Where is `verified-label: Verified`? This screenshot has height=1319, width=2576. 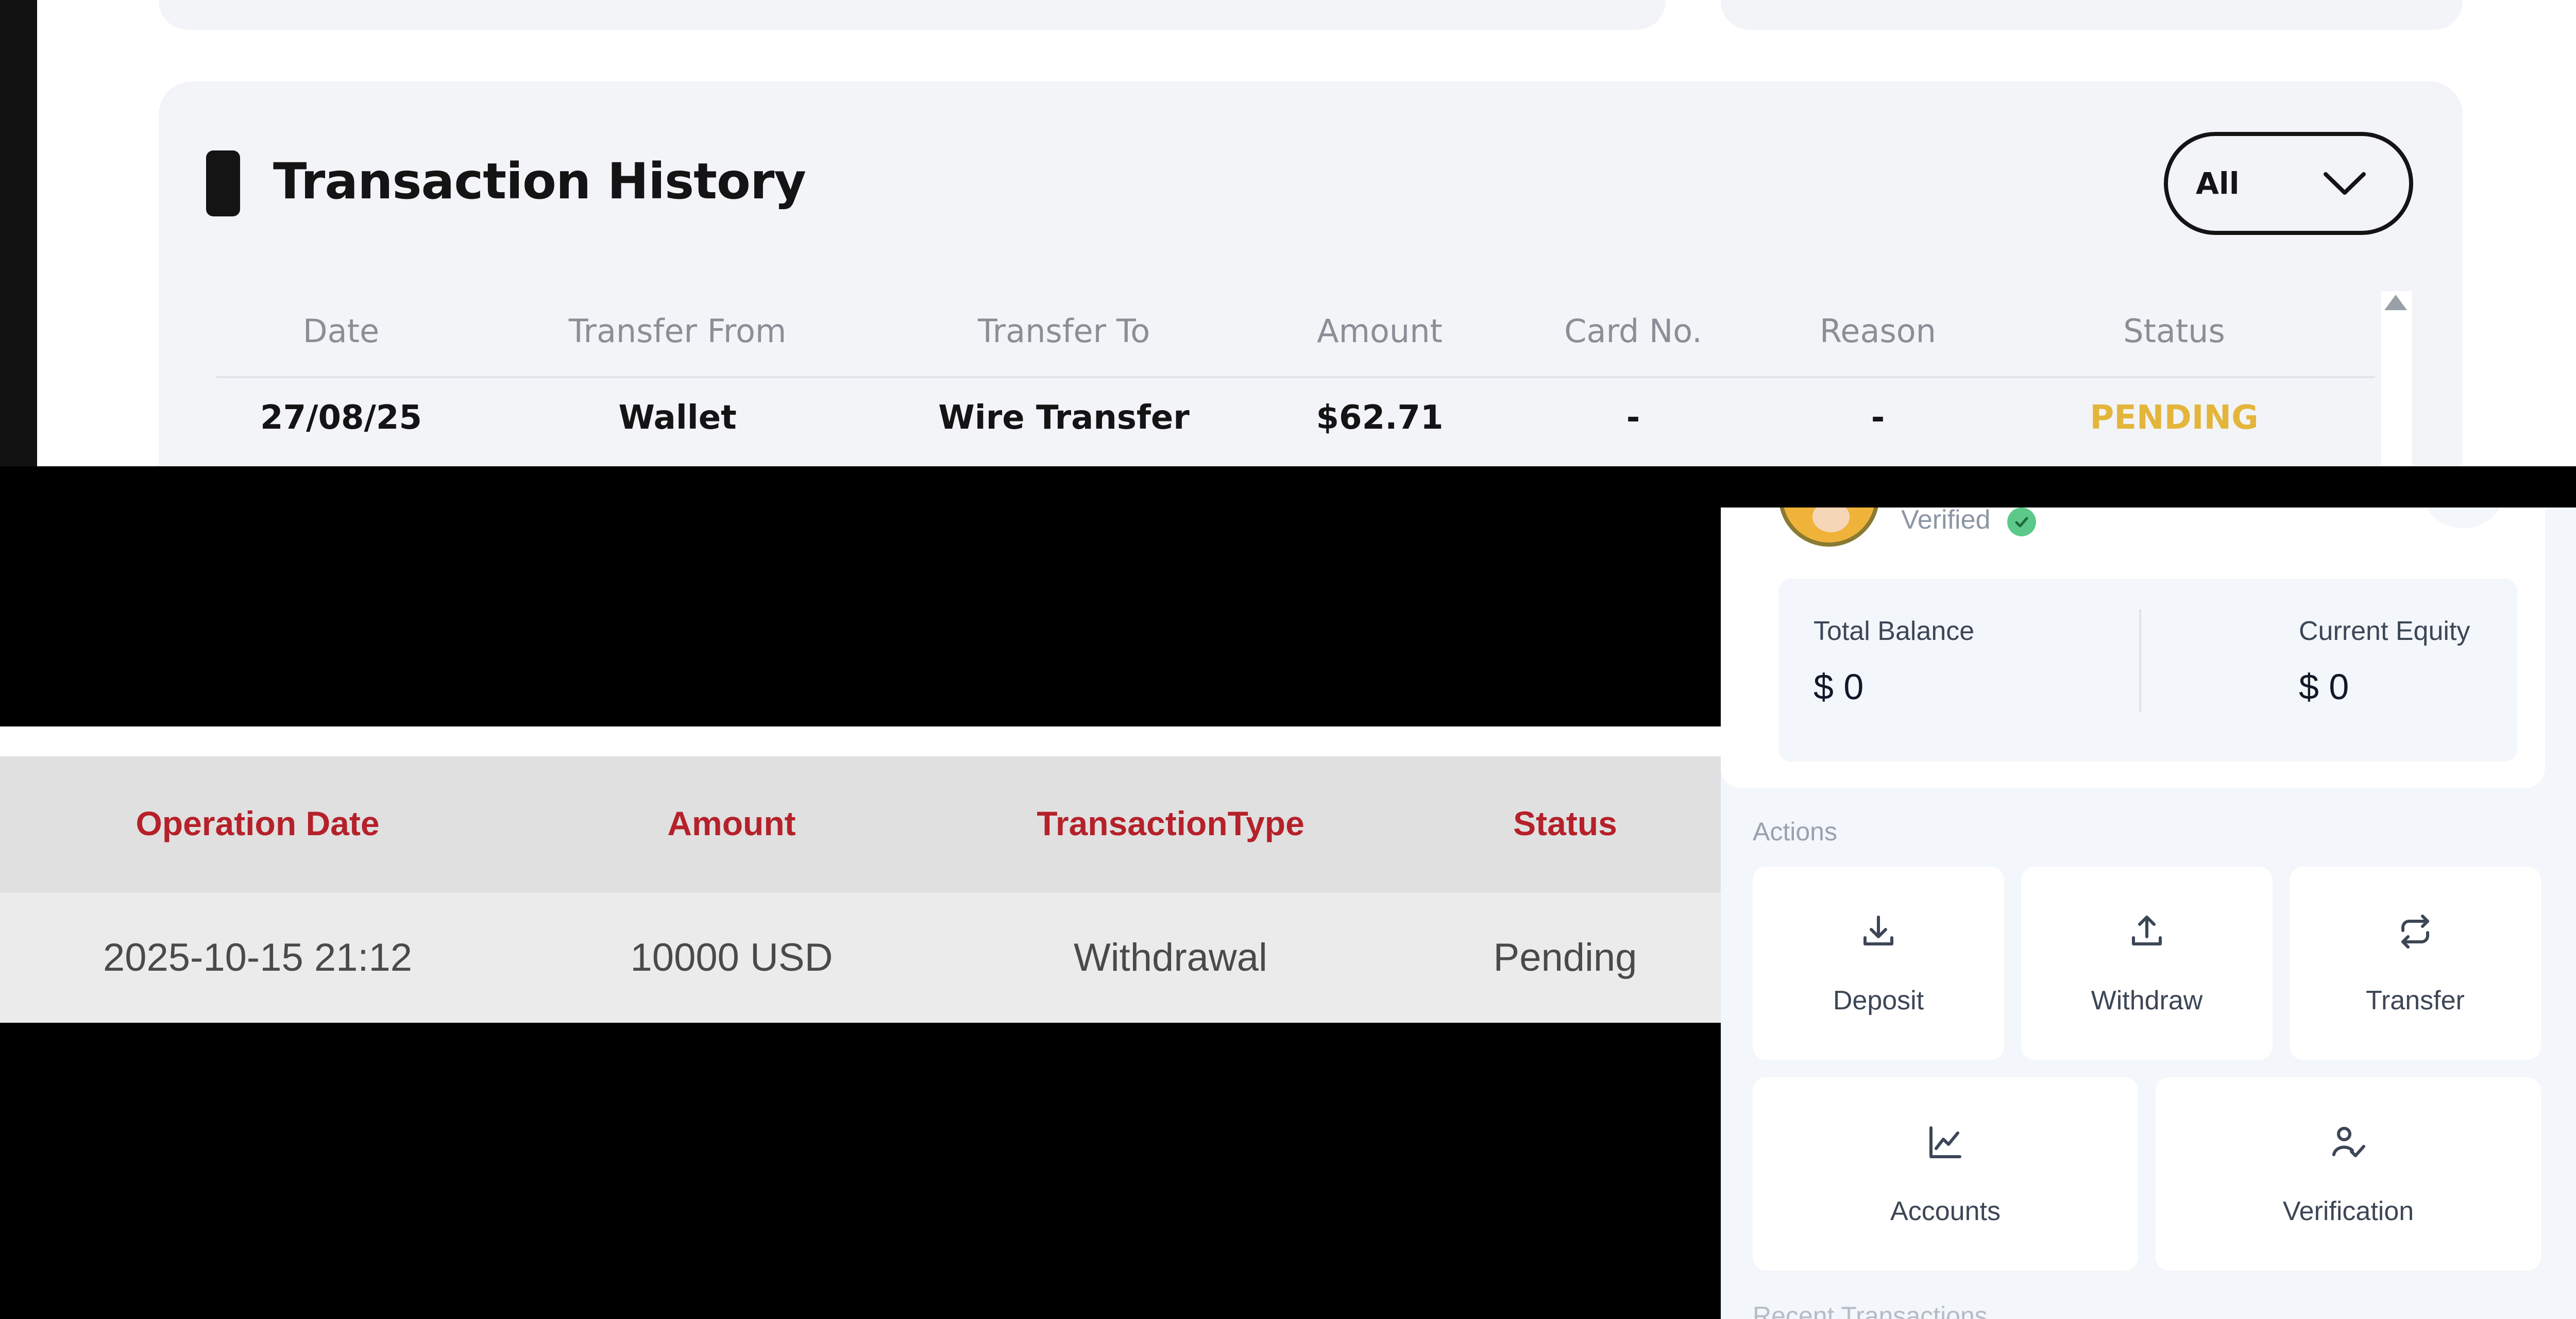
verified-label: Verified is located at coordinates (1946, 521).